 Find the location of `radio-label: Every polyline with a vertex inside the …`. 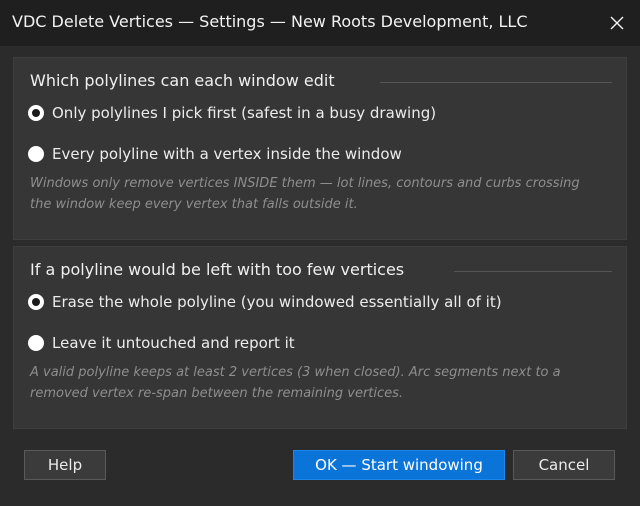

radio-label: Every polyline with a vertex inside the … is located at coordinates (227, 154).